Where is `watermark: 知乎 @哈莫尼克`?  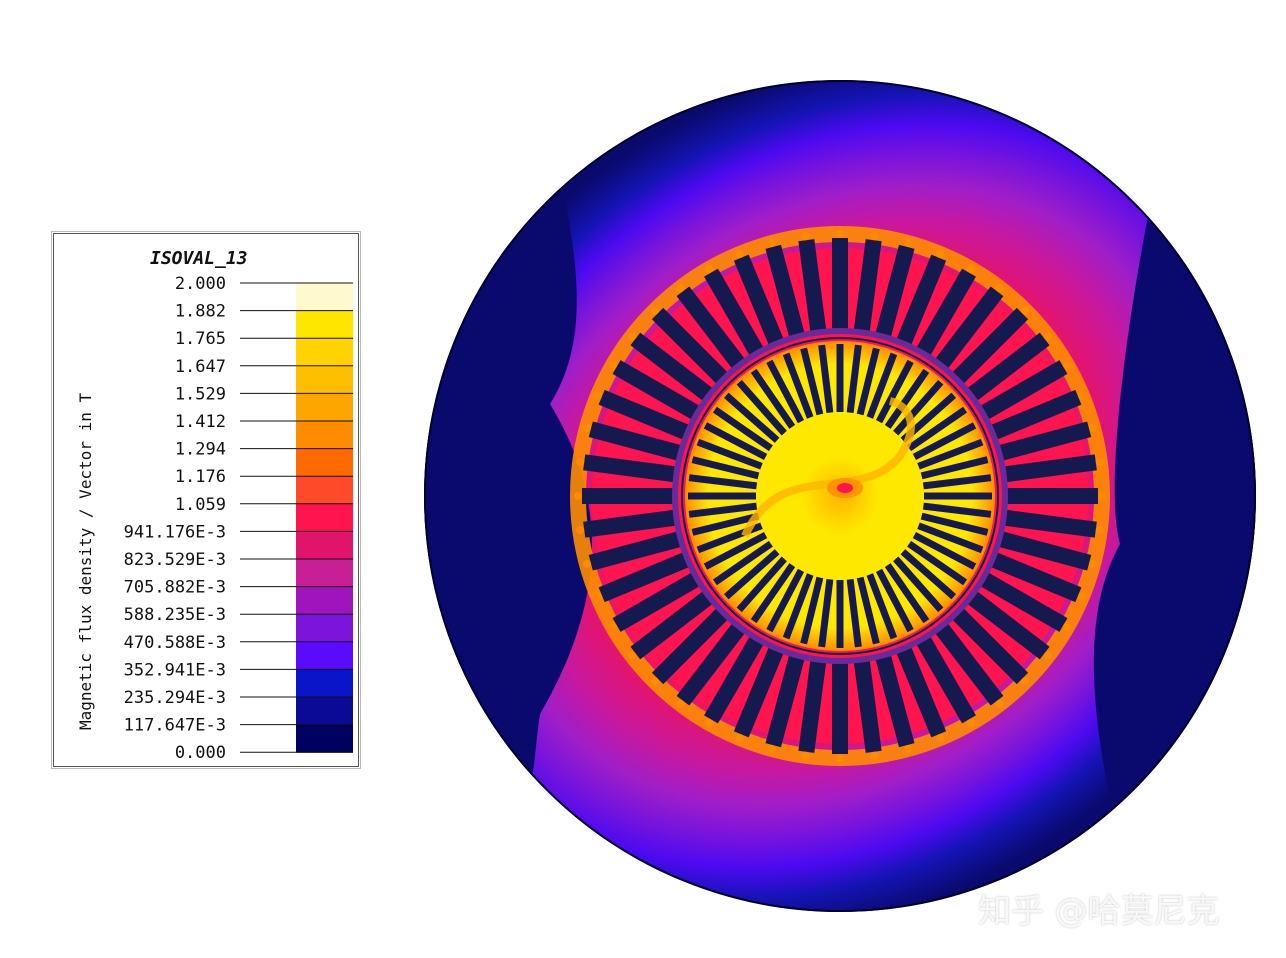 watermark: 知乎 @哈莫尼克 is located at coordinates (1099, 910).